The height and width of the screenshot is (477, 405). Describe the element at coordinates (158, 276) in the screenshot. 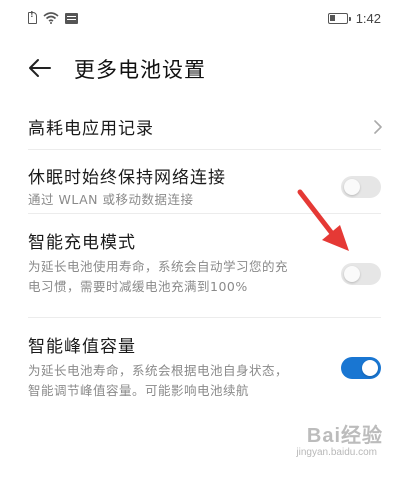

I see `row-subtitle: 为延长电池使用寿命，系统会自动学习您的充电习惯，需要时减缓电池充满到100%` at that location.